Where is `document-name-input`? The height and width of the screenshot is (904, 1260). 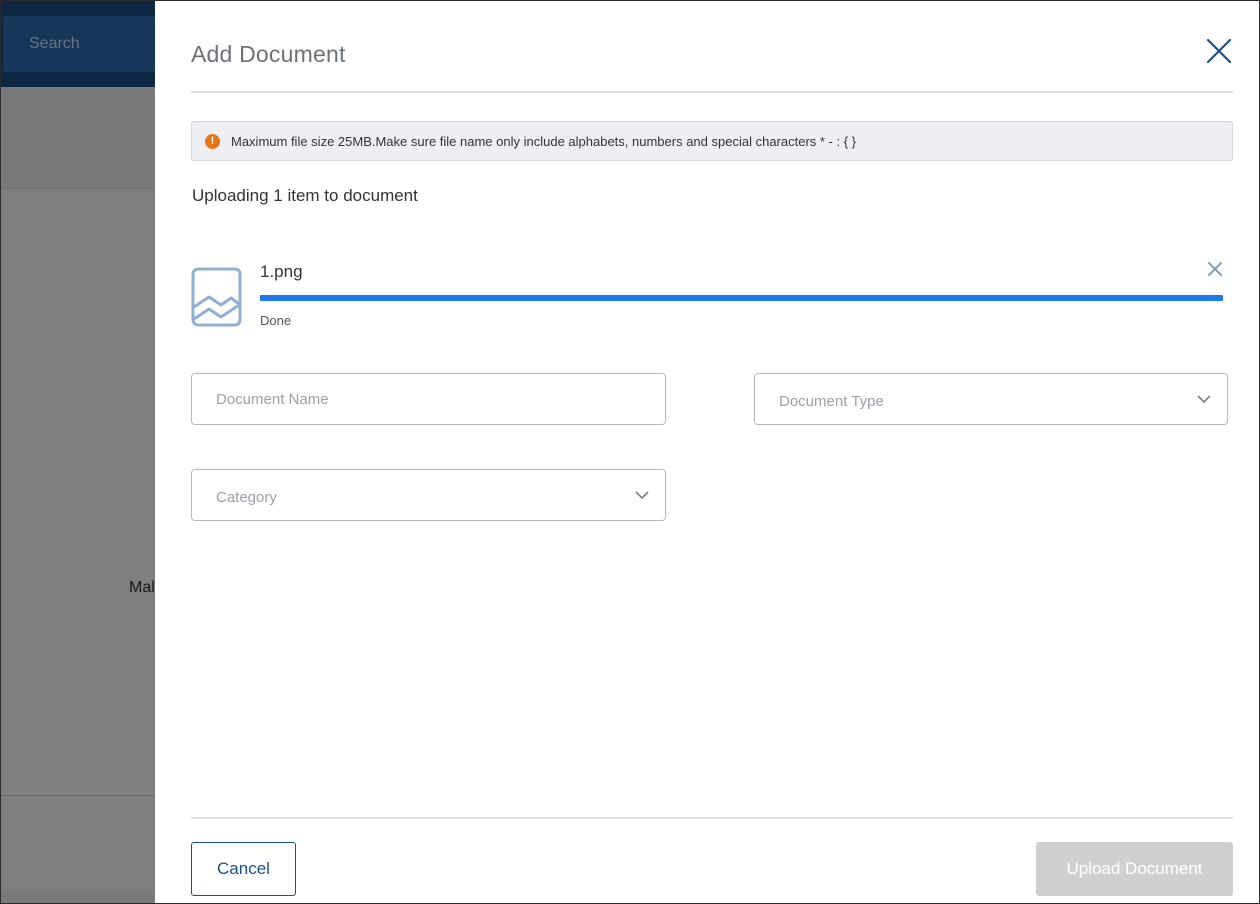 document-name-input is located at coordinates (428, 399).